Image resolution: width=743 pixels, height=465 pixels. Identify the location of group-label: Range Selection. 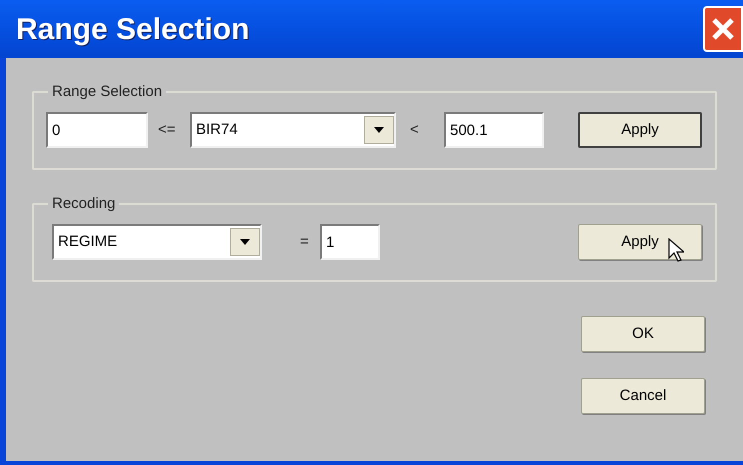
(107, 91).